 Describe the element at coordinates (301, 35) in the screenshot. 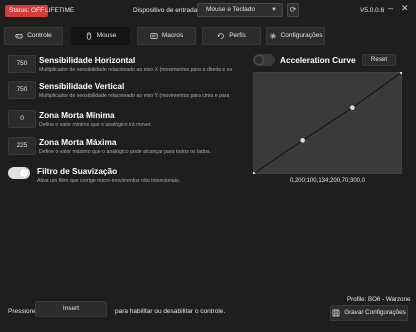

I see `tab-label: Configurações` at that location.